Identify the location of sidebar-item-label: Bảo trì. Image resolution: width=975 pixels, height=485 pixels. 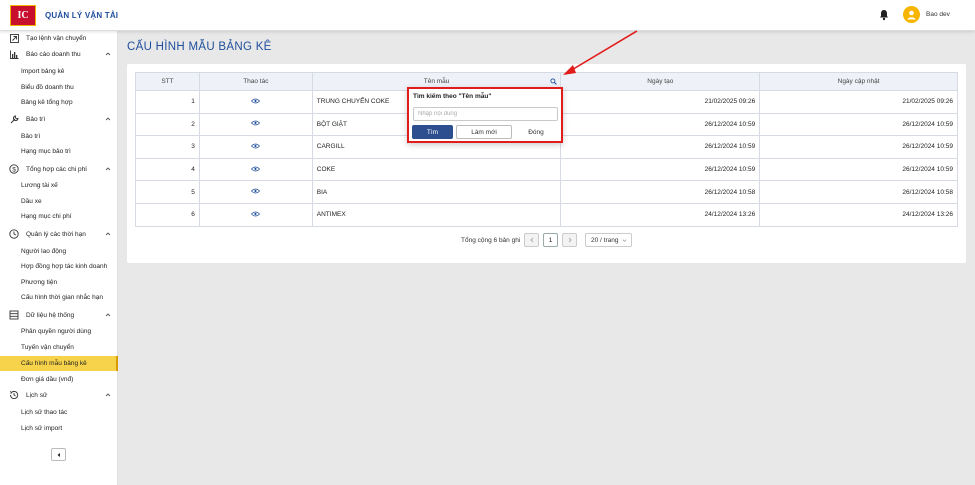
(31, 136).